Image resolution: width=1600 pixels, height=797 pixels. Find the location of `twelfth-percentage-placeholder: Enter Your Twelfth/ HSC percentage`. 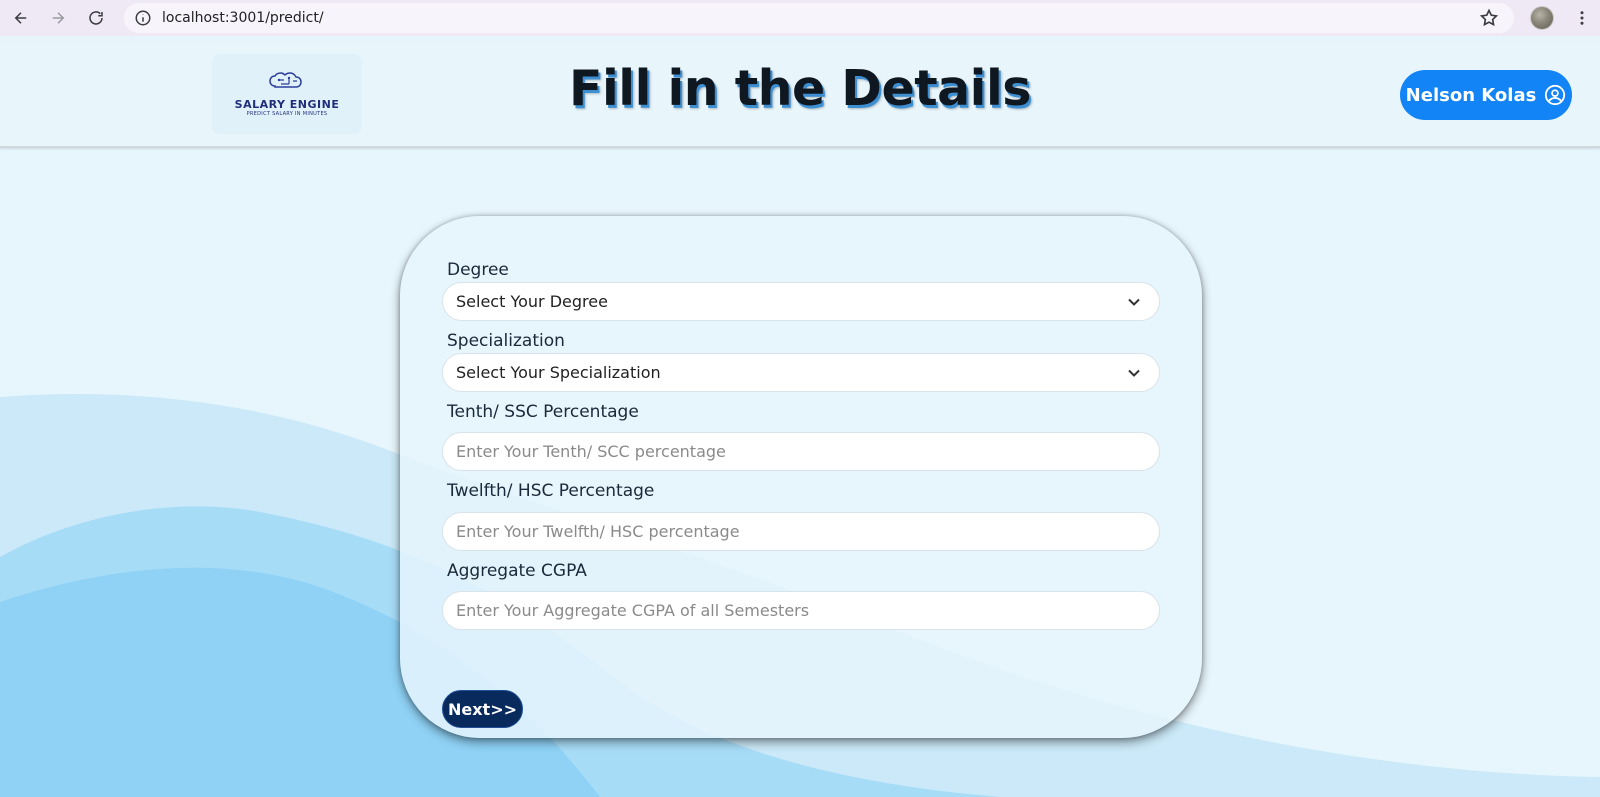

twelfth-percentage-placeholder: Enter Your Twelfth/ HSC percentage is located at coordinates (598, 531).